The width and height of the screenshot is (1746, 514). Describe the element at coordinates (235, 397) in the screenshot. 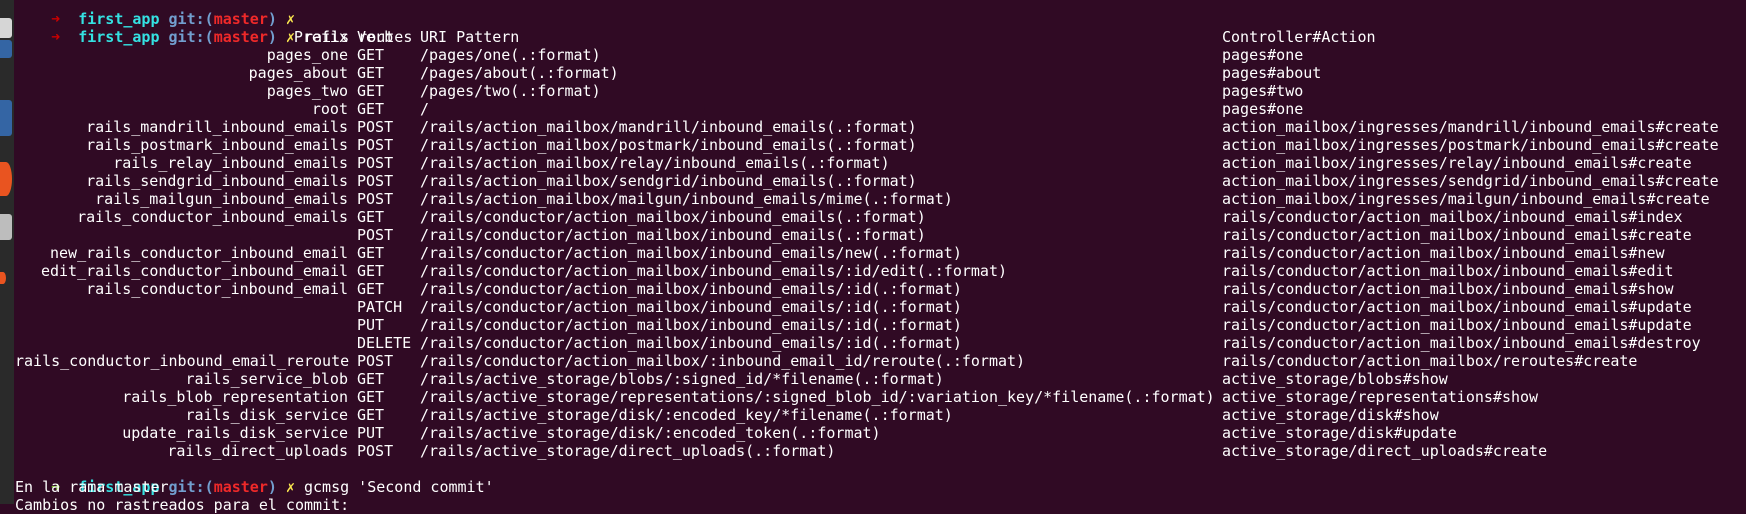

I see `route-prefix: rails_blob_representation` at that location.